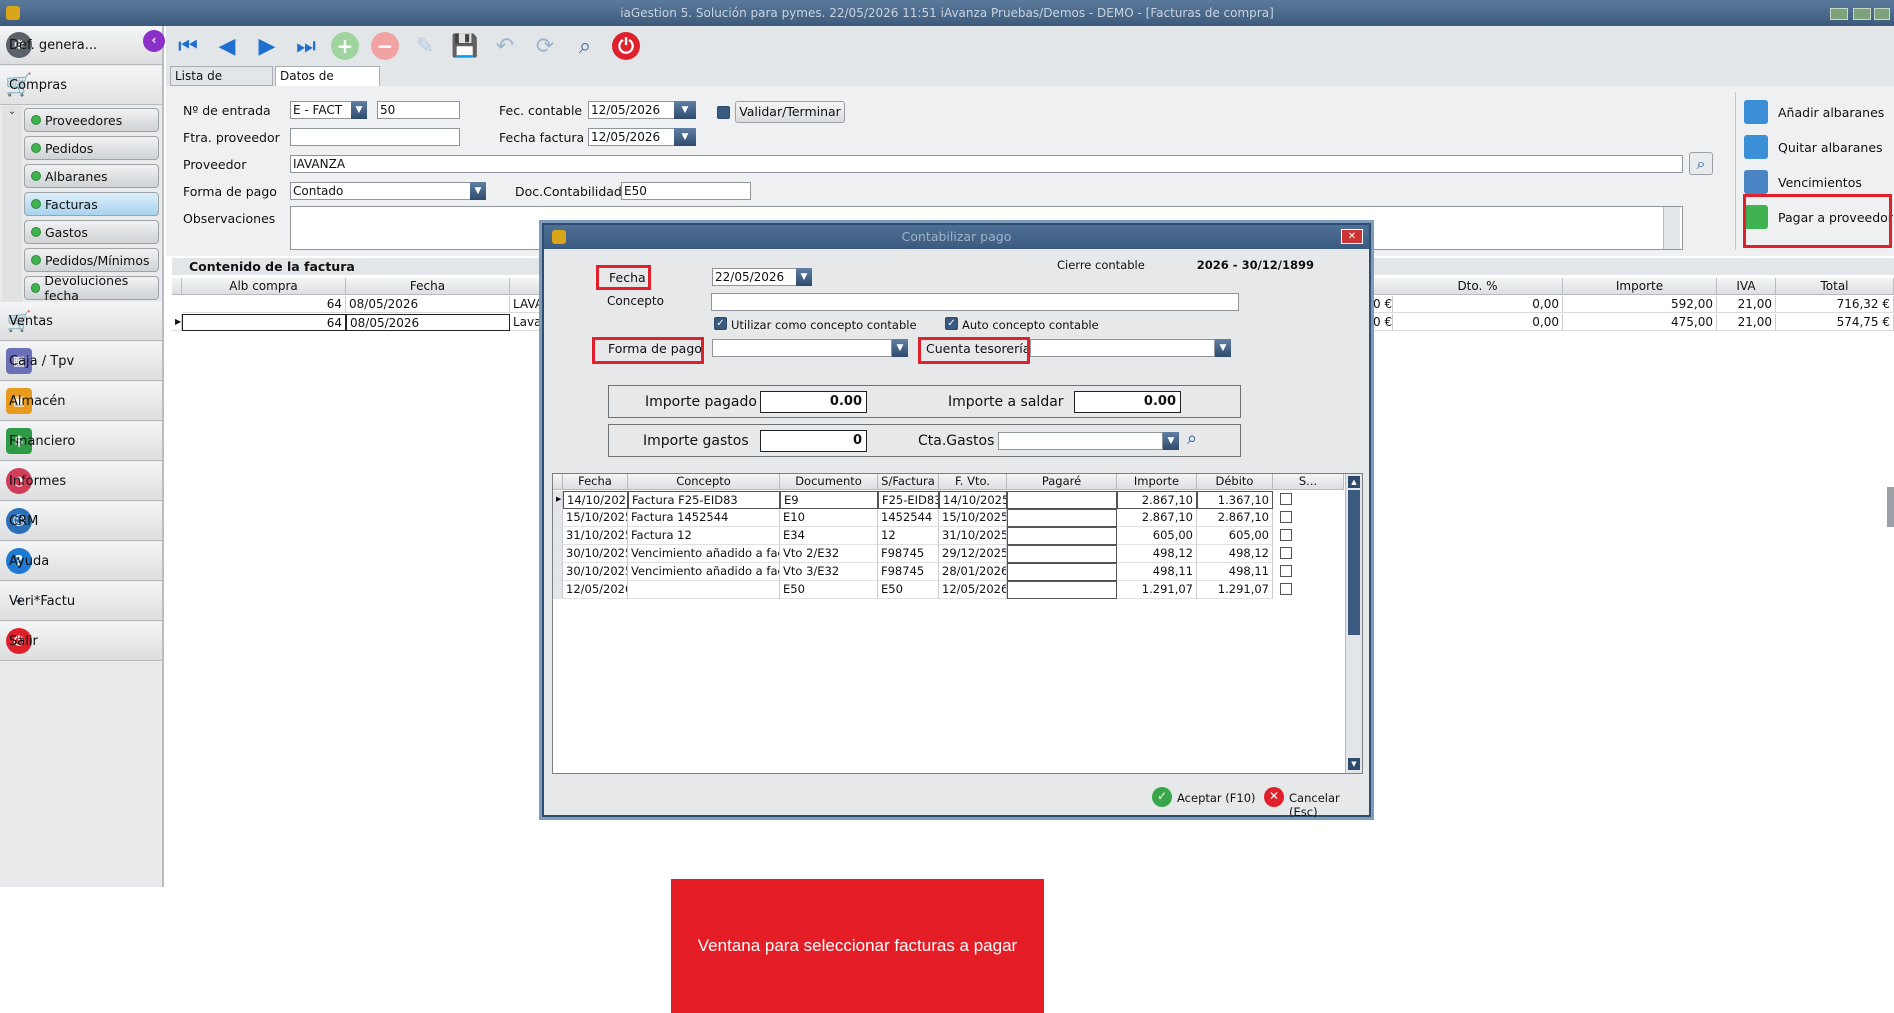 This screenshot has height=1013, width=1894. Describe the element at coordinates (81, 641) in the screenshot. I see `menu-salir: ⏻ Salir` at that location.